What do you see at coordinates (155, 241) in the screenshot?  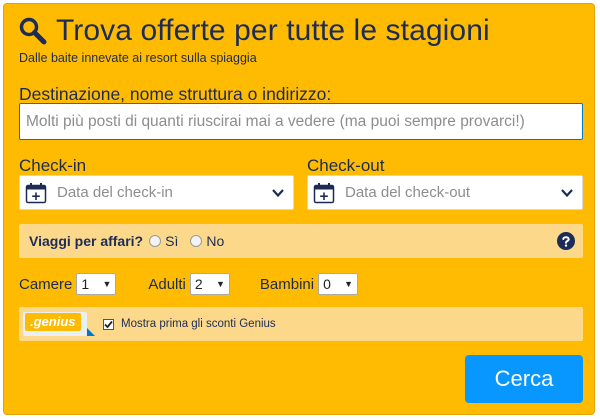 I see `radio-yes` at bounding box center [155, 241].